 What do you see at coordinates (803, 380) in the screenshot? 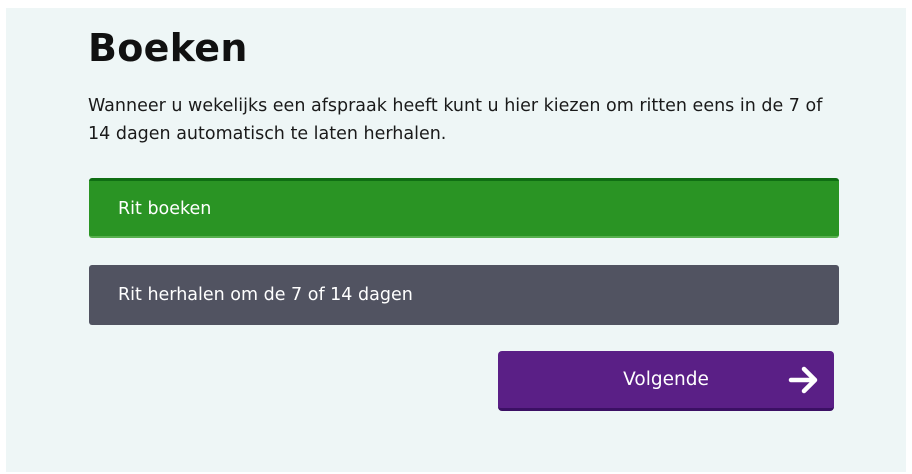
I see `arrow-right-icon` at bounding box center [803, 380].